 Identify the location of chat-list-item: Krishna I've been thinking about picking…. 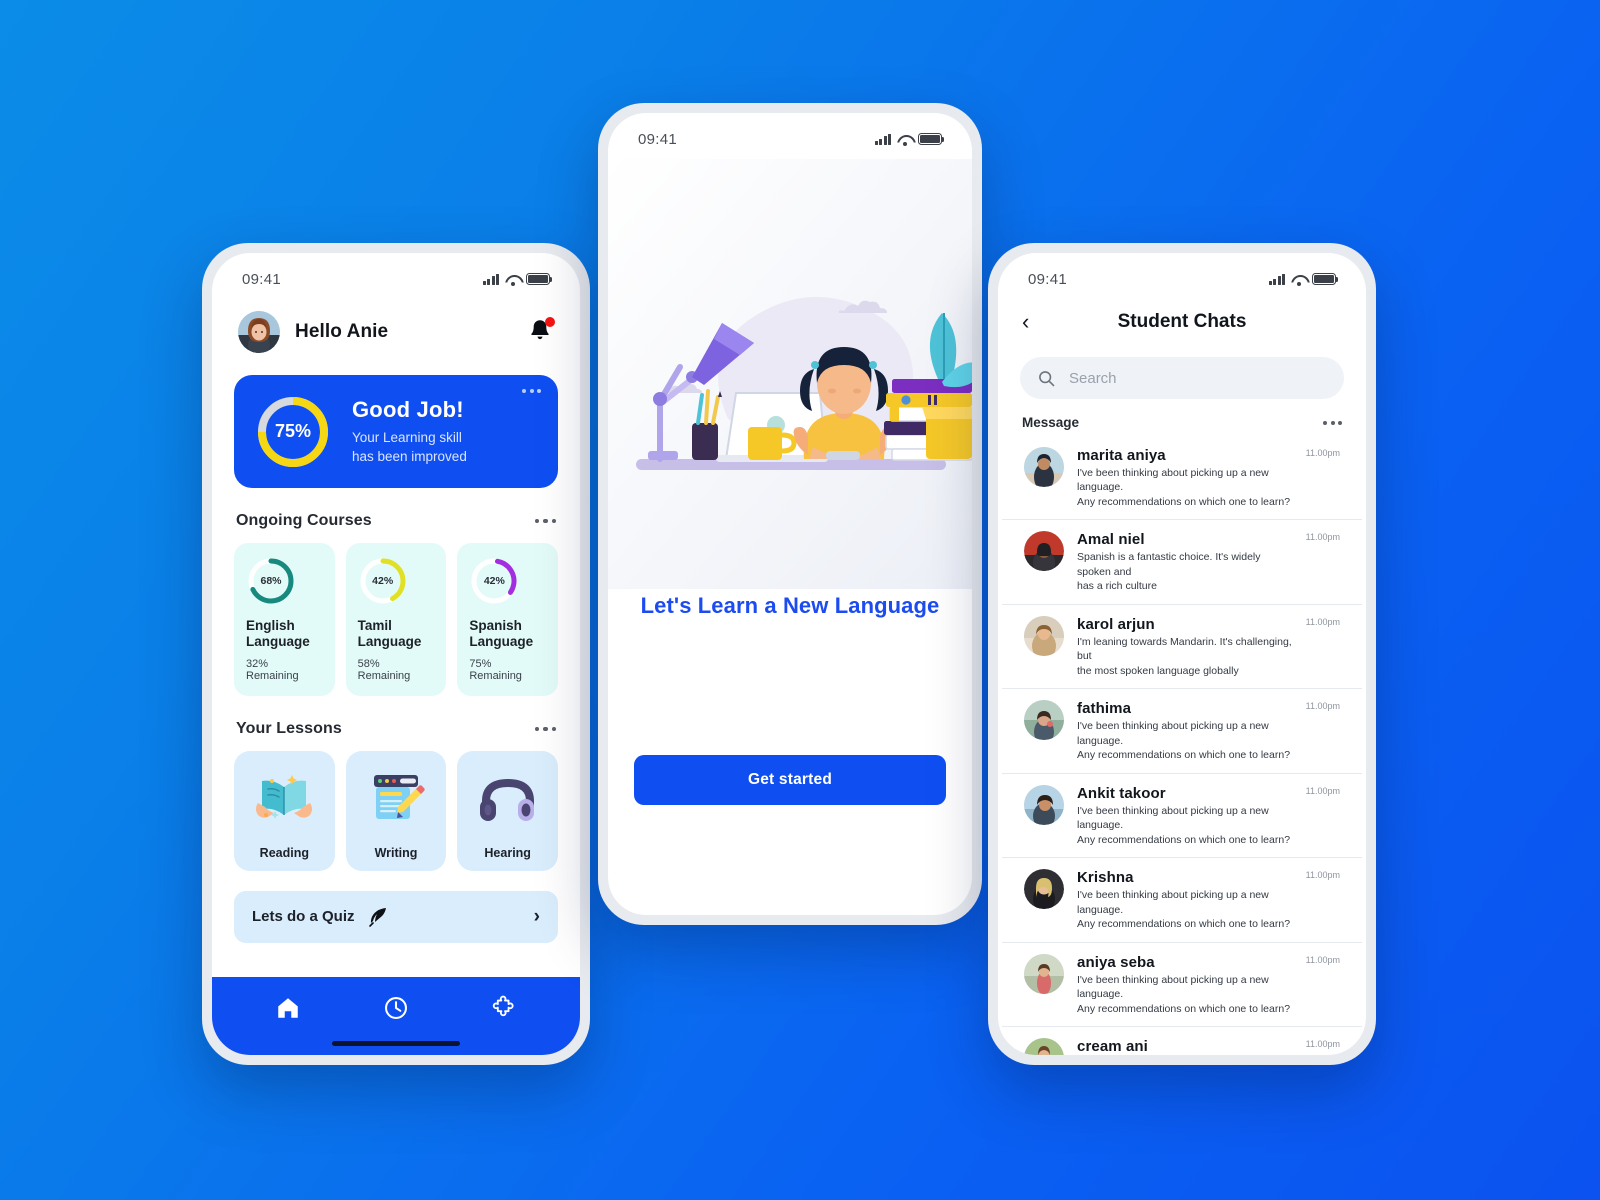
(1182, 900).